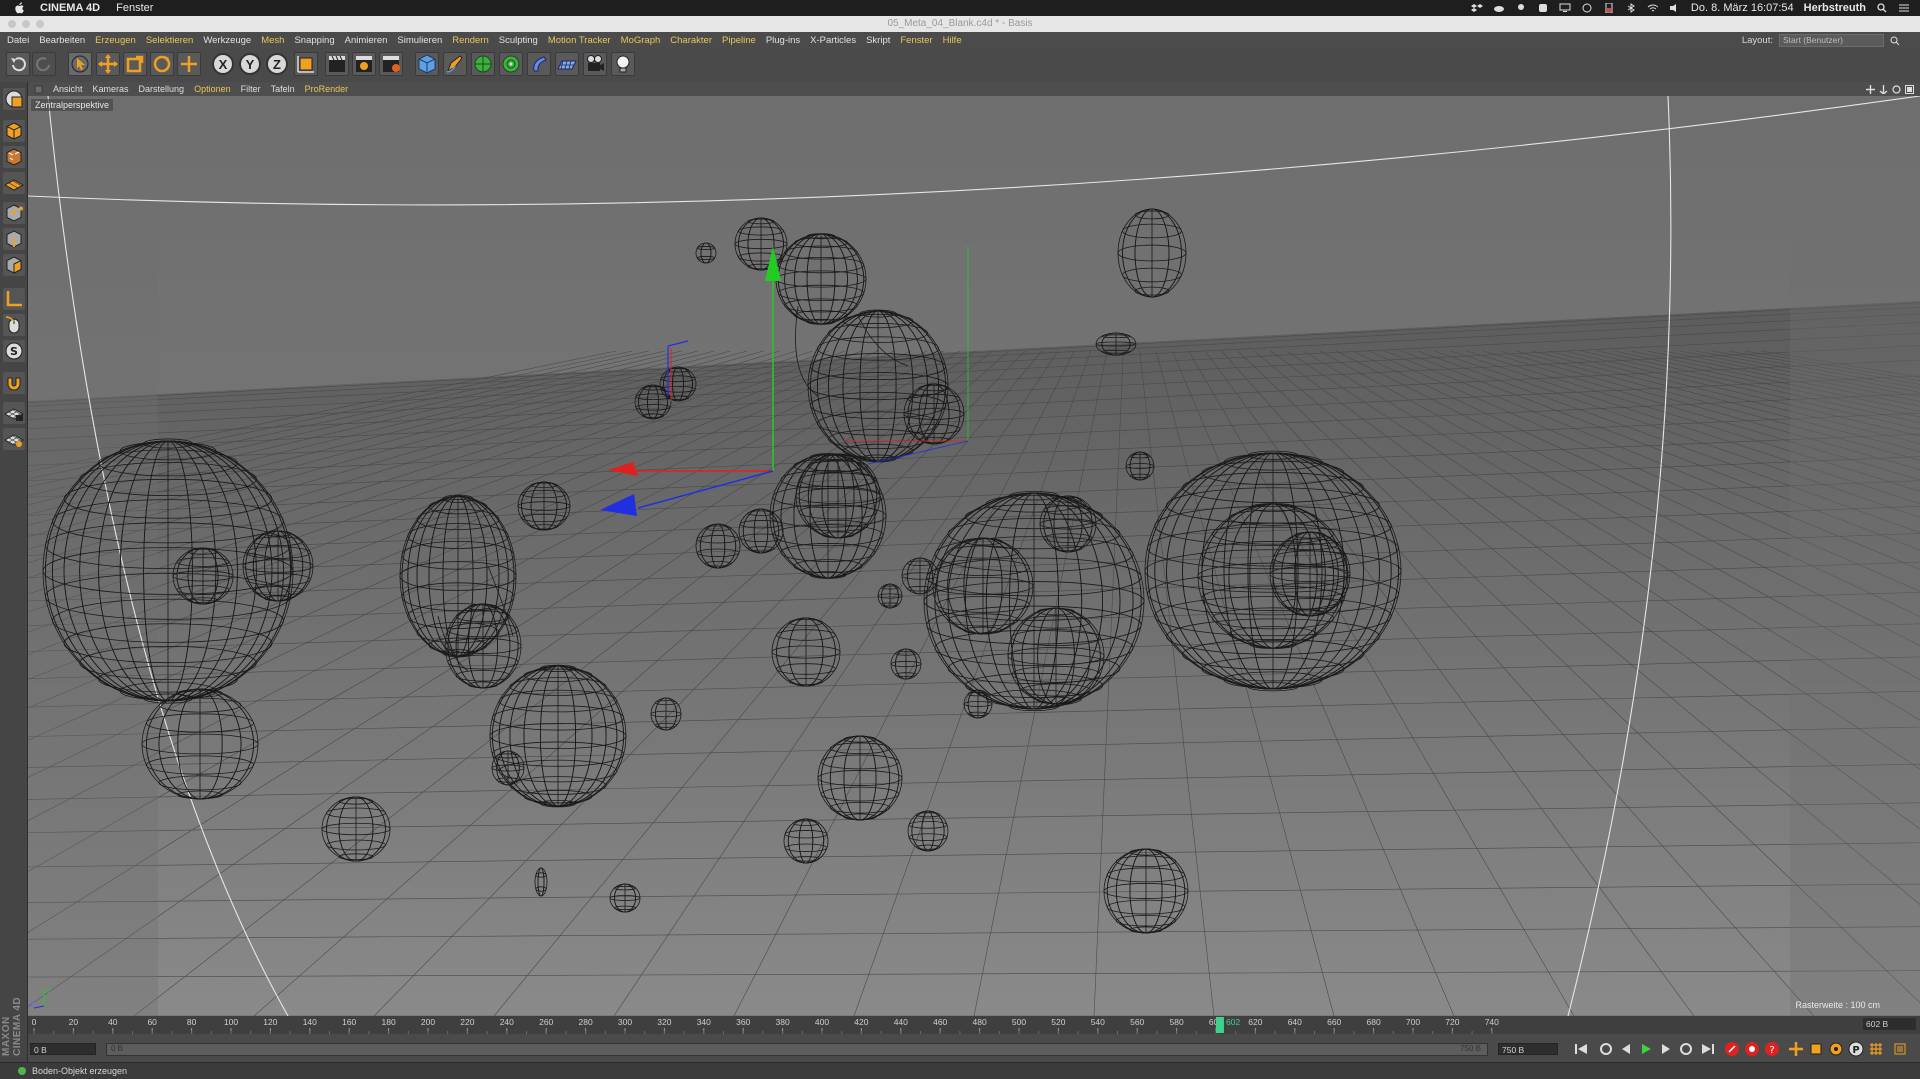 The height and width of the screenshot is (1079, 1920). I want to click on menu-skript: Skript, so click(878, 40).